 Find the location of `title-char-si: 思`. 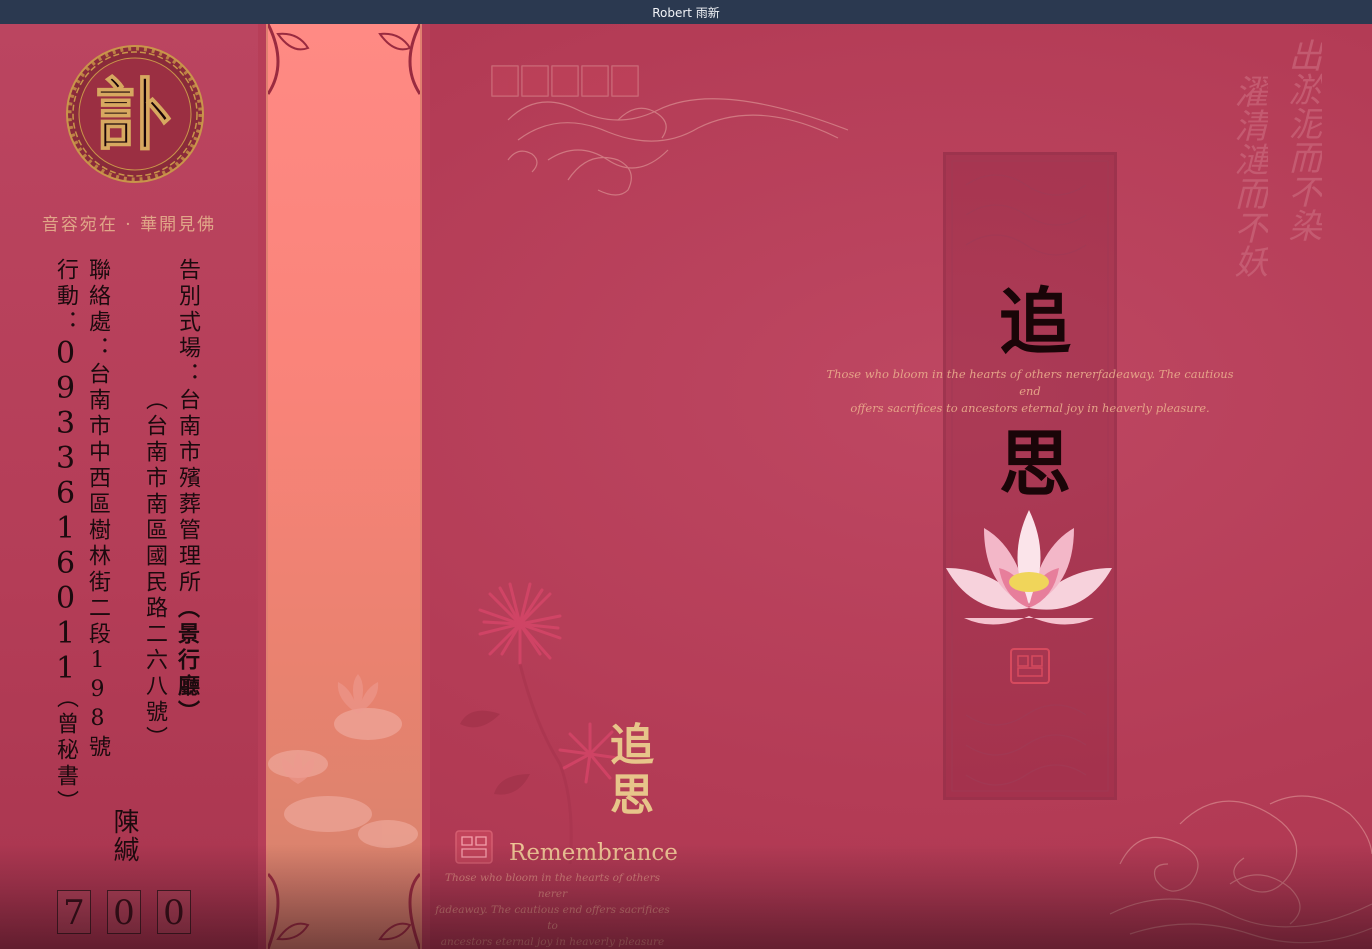

title-char-si: 思 is located at coordinates (1034, 463).